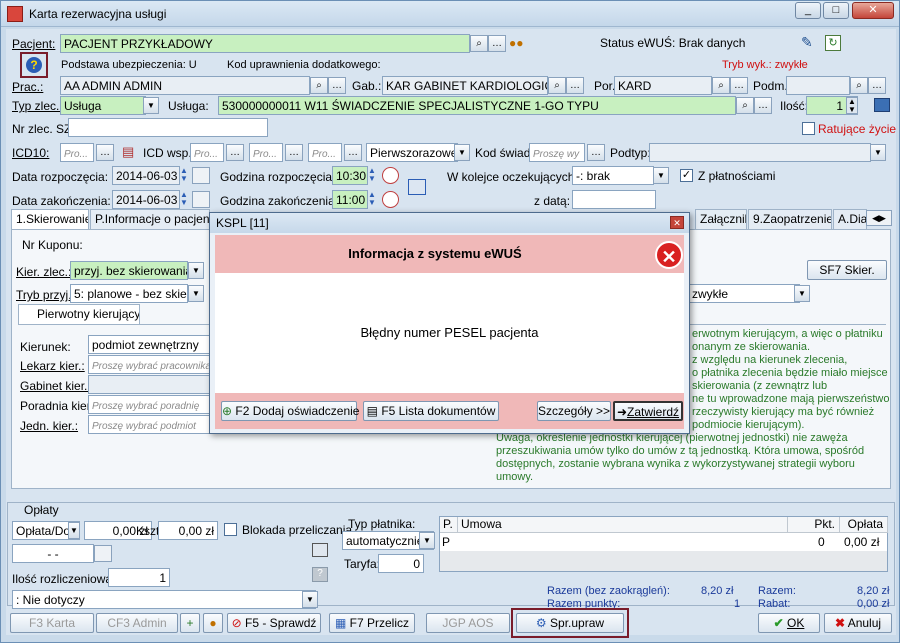 The height and width of the screenshot is (643, 900). What do you see at coordinates (190, 623) in the screenshot?
I see `add-person-icon: +` at bounding box center [190, 623].